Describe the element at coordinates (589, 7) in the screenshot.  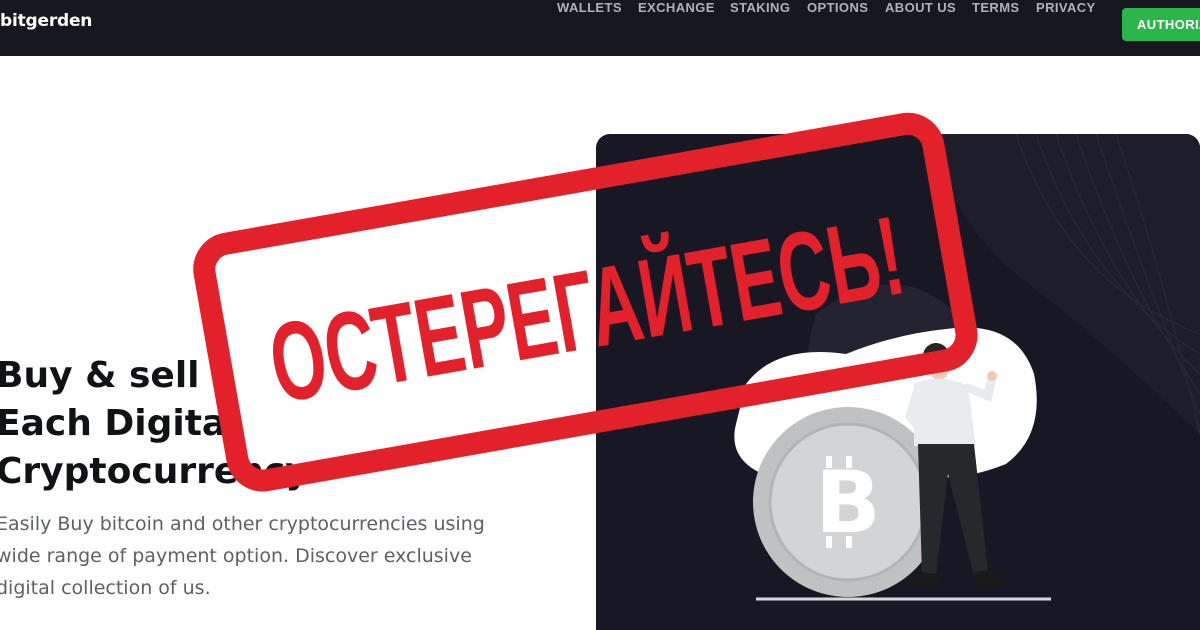
I see `nav-wallets: WALLETS` at that location.